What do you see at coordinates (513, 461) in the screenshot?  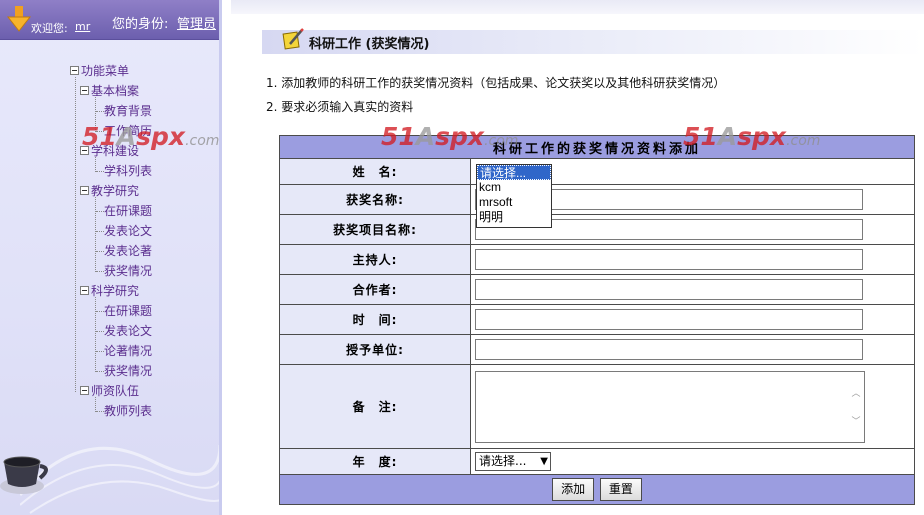 I see `year-select: 请选择... ▼` at bounding box center [513, 461].